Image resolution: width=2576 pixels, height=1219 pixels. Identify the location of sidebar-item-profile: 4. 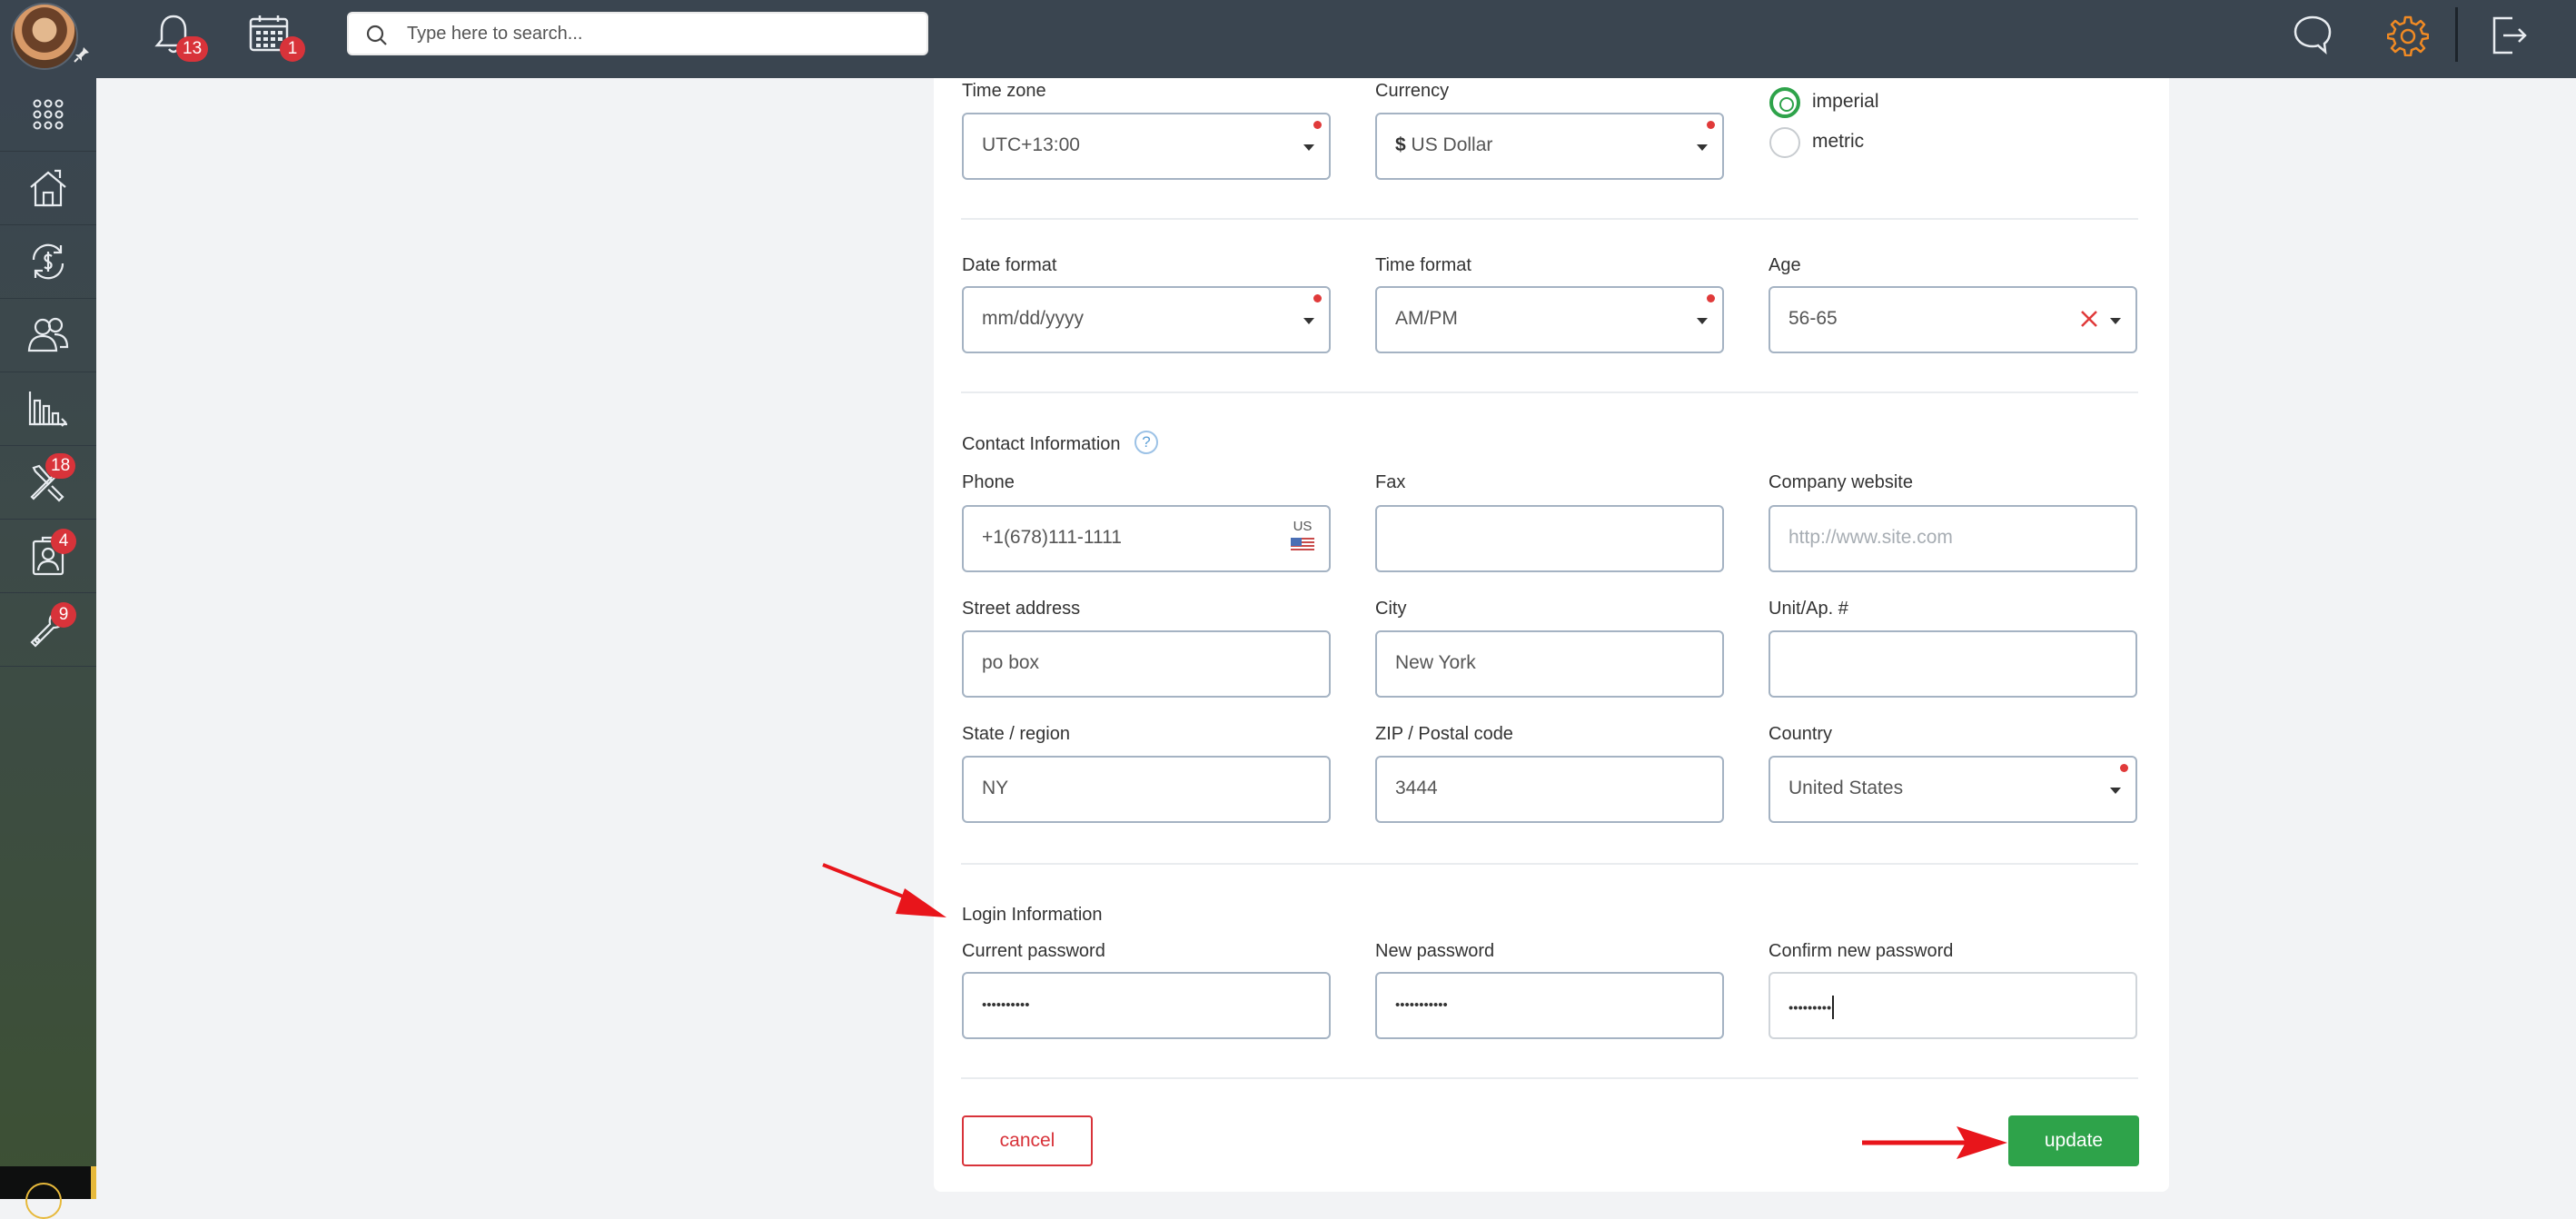
(48, 556).